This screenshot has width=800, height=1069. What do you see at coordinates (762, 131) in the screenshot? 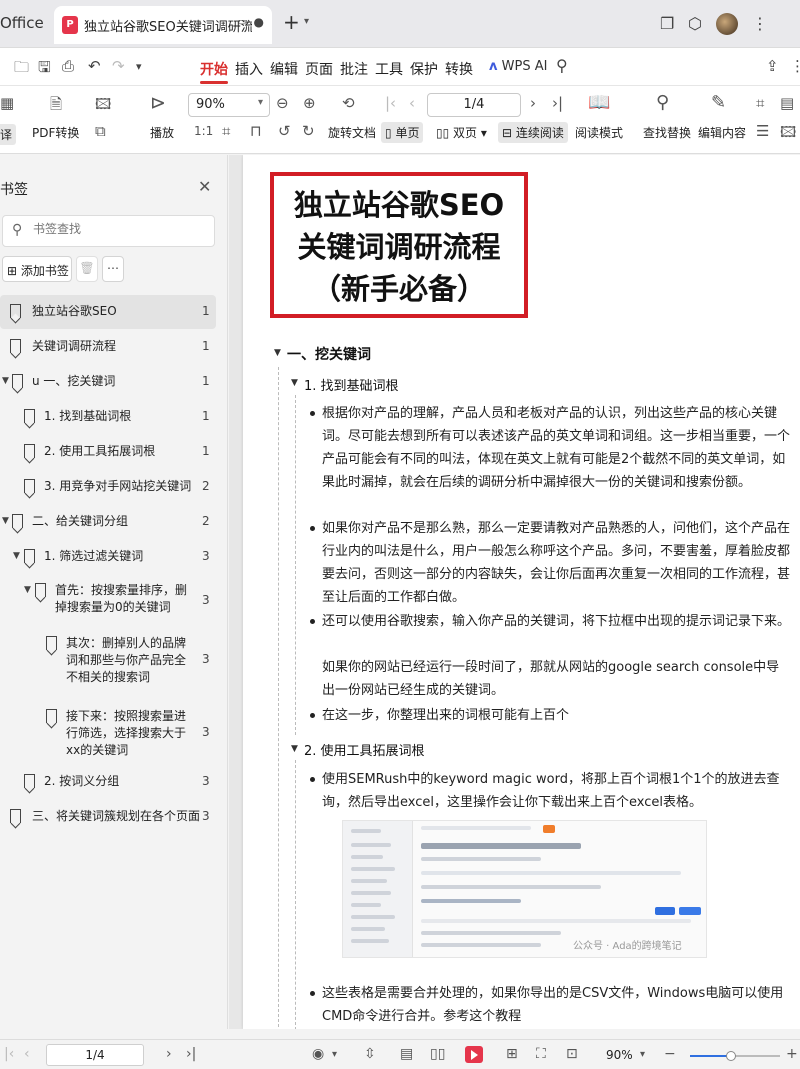
I see `form-icon: ☰` at bounding box center [762, 131].